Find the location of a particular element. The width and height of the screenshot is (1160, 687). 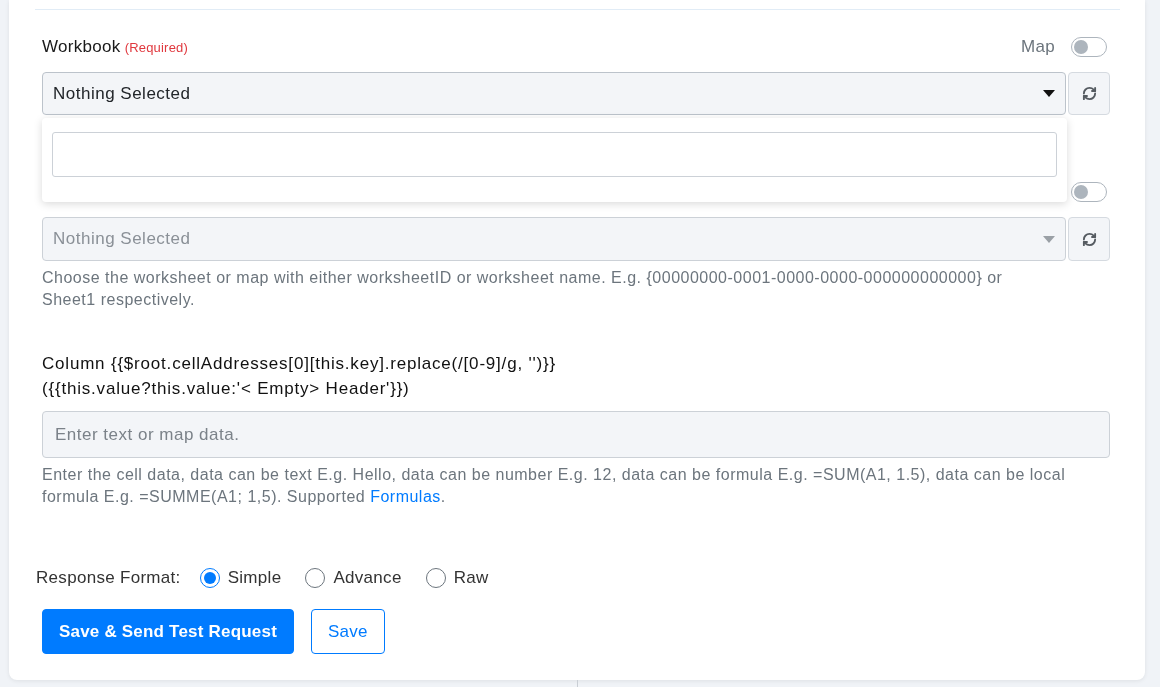

formulas-link: Formulas is located at coordinates (405, 496).